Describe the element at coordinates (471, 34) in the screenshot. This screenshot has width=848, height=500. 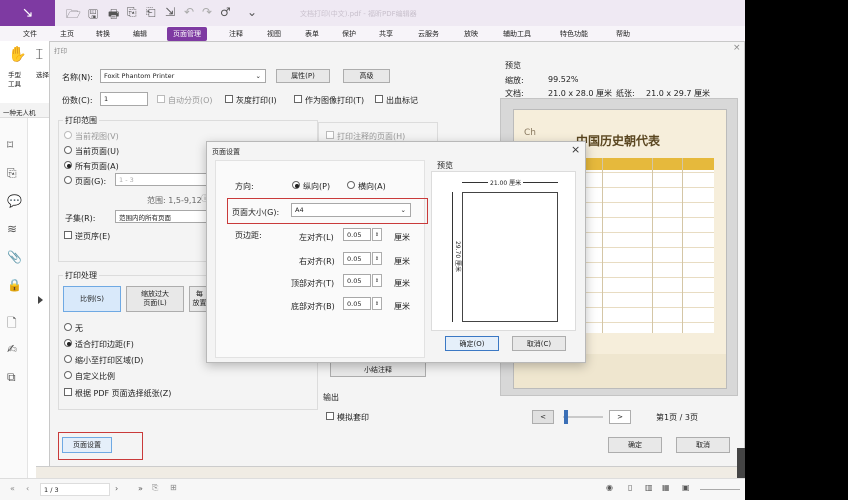
I see `menu-slideshow: 放映` at that location.